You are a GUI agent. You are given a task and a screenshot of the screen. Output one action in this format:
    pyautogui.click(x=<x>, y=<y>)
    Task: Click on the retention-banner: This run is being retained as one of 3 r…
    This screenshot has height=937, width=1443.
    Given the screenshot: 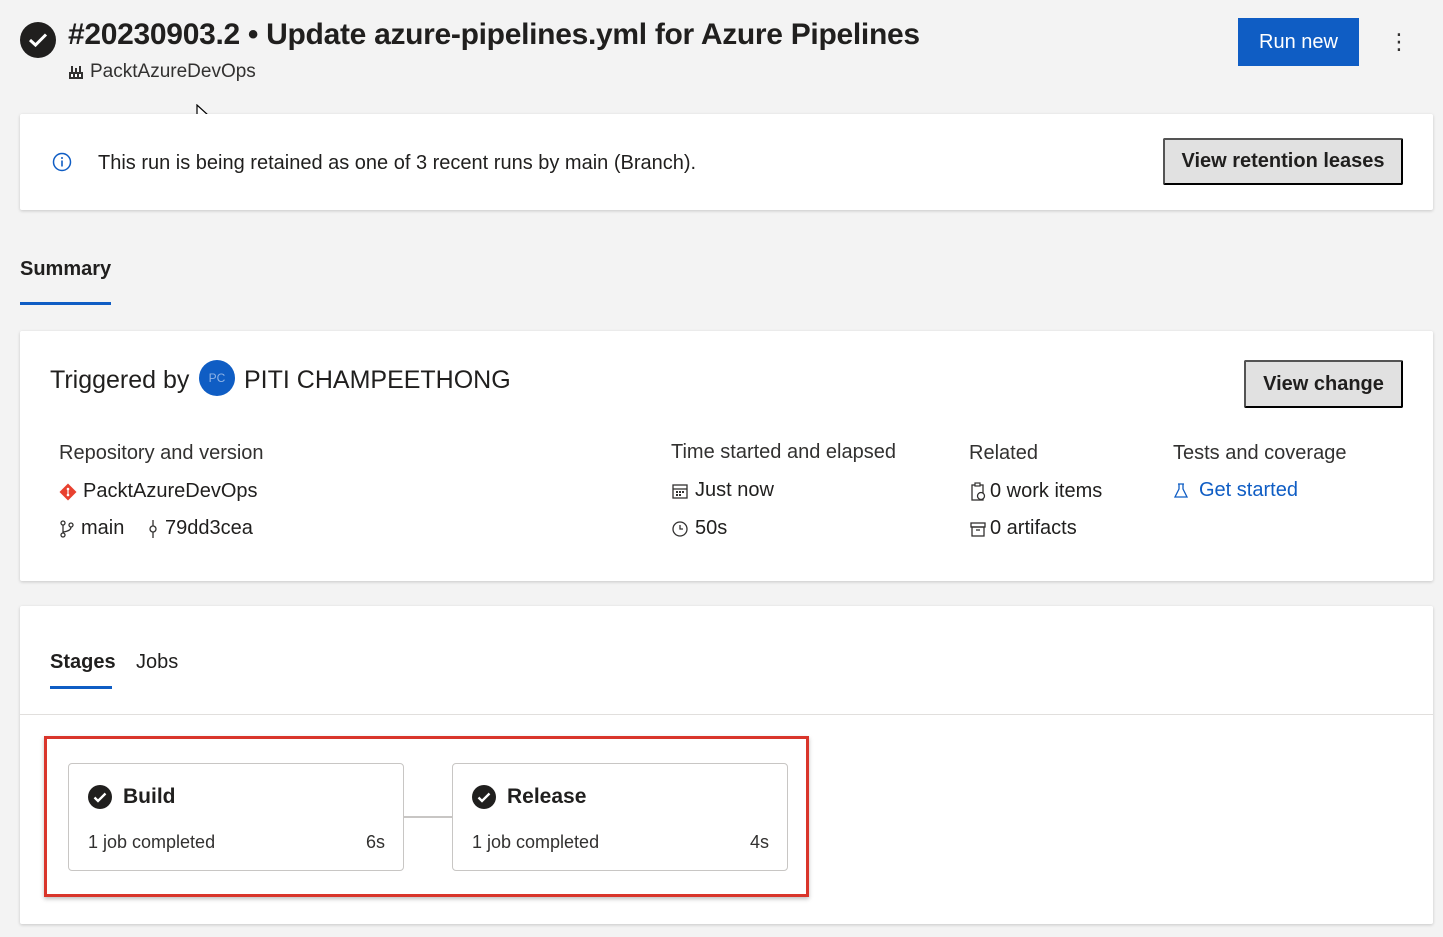 What is the action you would take?
    pyautogui.click(x=726, y=162)
    